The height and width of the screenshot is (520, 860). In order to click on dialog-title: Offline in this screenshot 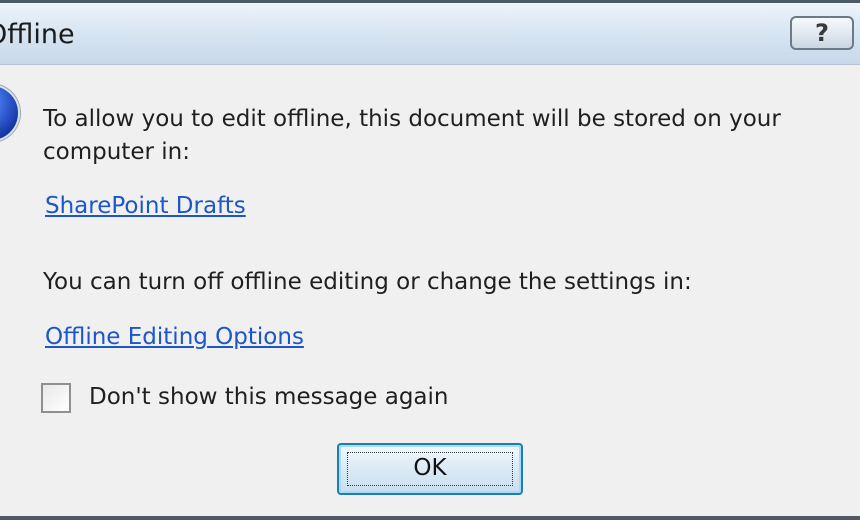, I will do `click(37, 34)`.